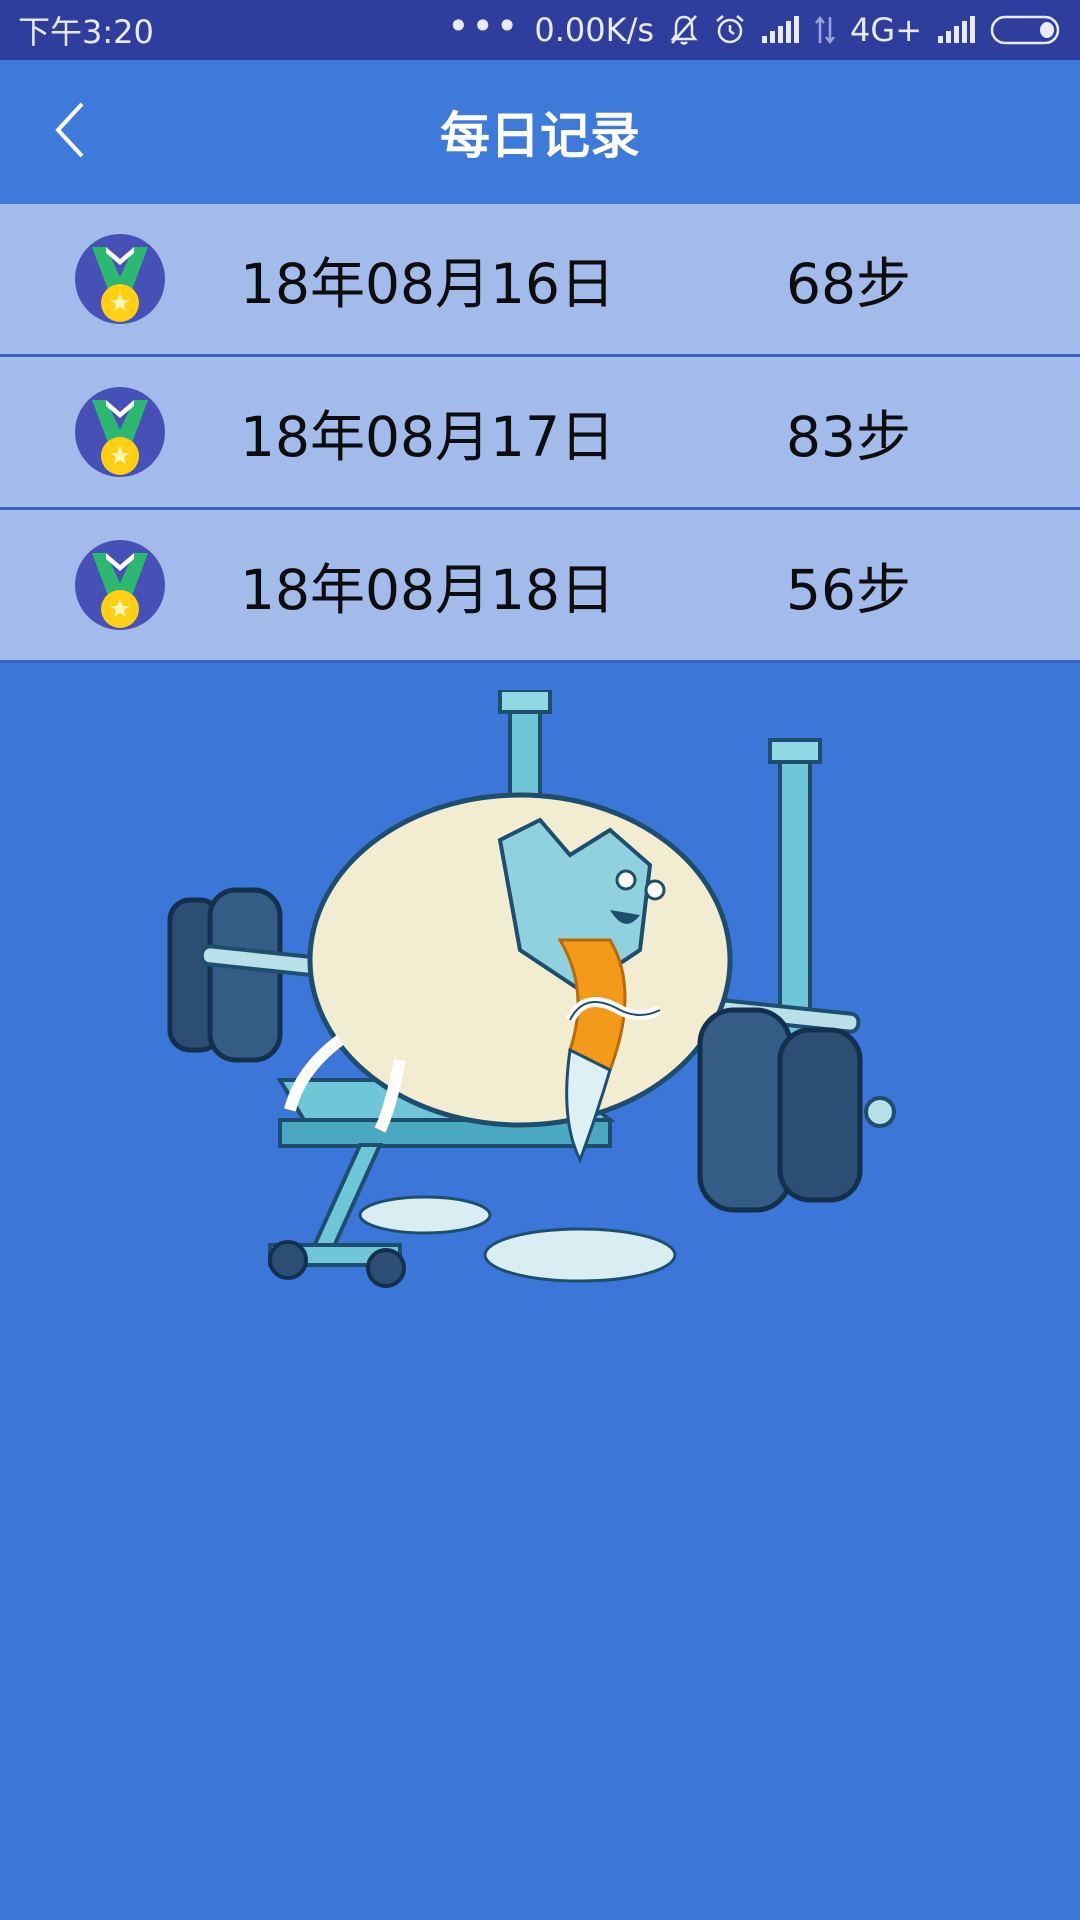 This screenshot has width=1080, height=1920. I want to click on record-row: 18年08月16日 68步, so click(540, 280).